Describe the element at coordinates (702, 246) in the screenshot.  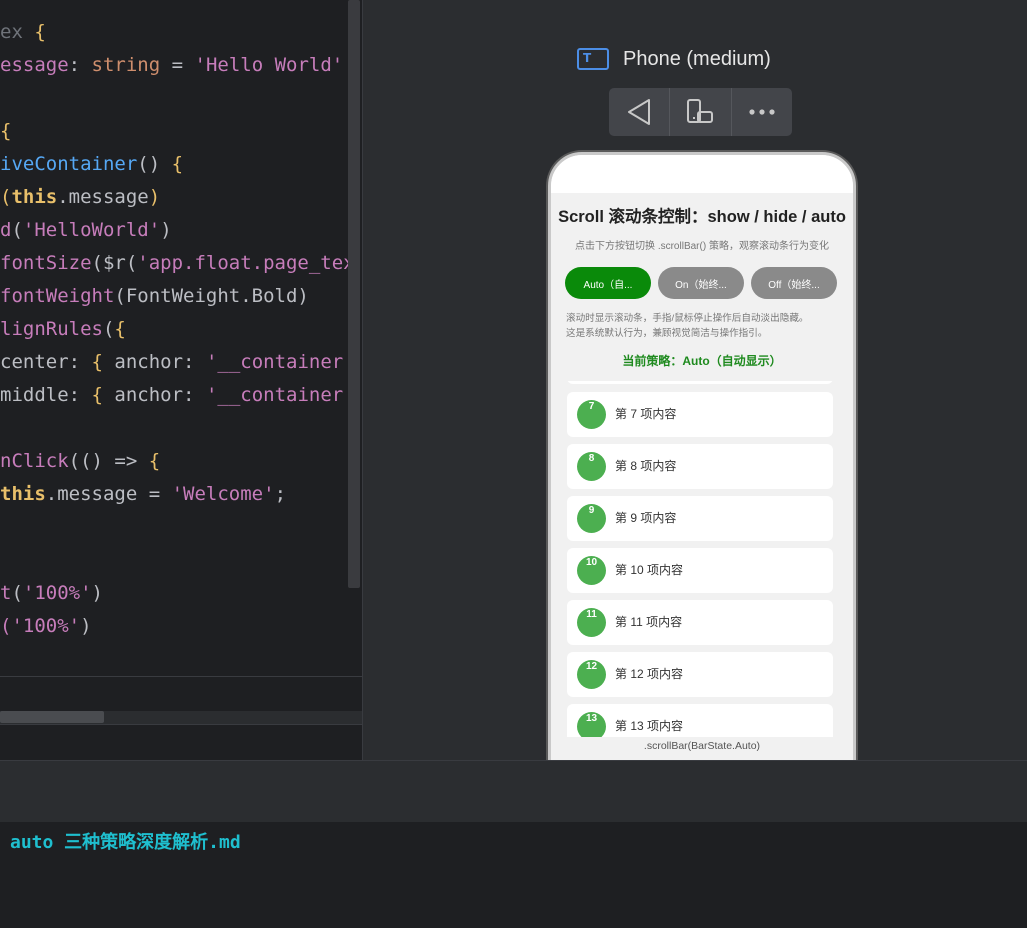
I see `page-description: 点击下方按钮切换 .scrollBar() 策略，观察滚动条行为变化` at that location.